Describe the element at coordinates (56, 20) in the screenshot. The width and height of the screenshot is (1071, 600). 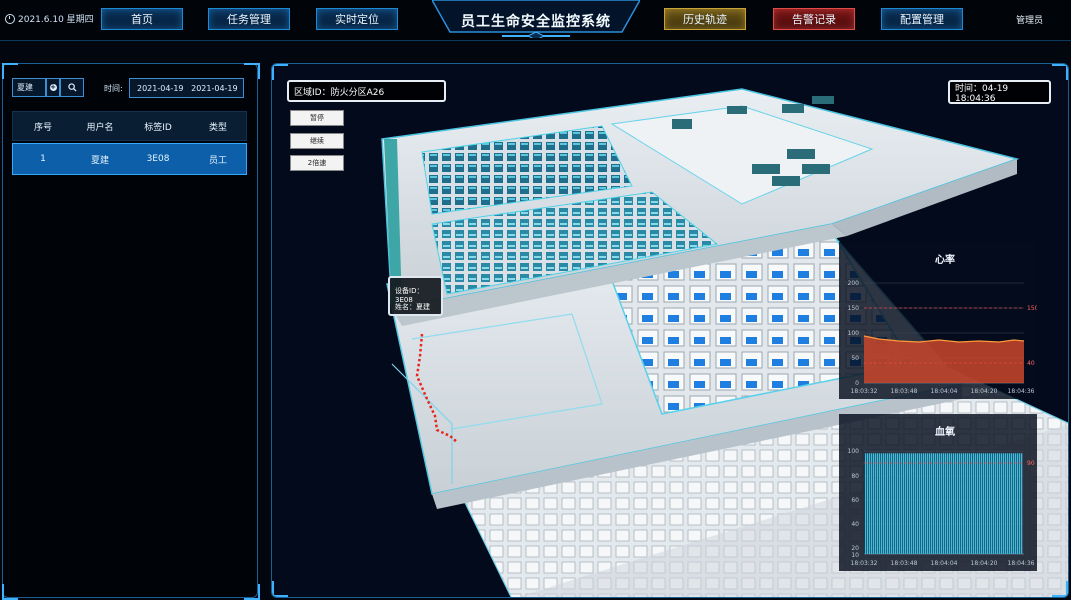
I see `date-text: 2021.6.10 星期四` at that location.